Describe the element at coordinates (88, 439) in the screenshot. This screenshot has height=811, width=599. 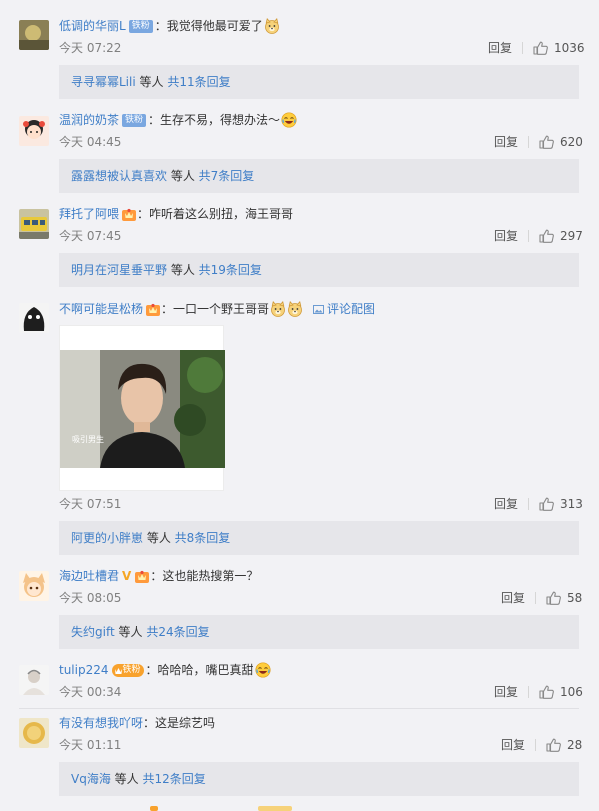
I see `photo-caption: 吸引男生` at that location.